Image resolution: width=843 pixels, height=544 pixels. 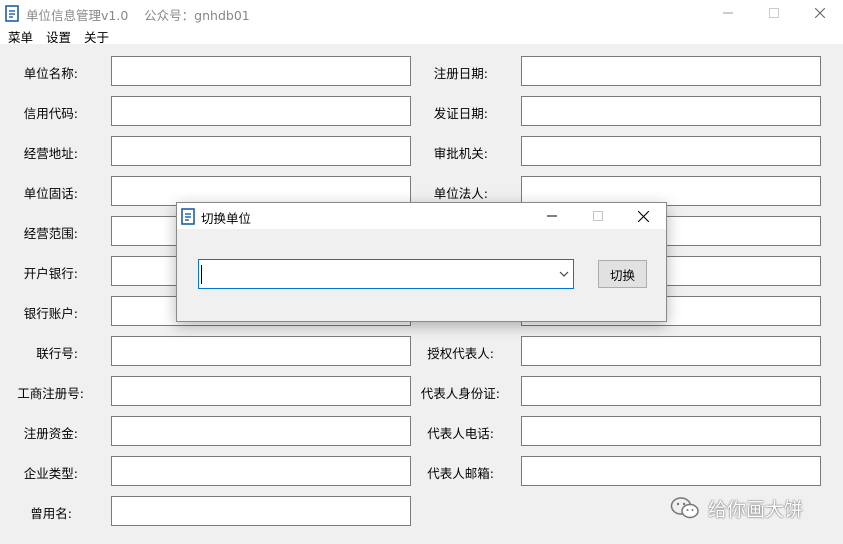 What do you see at coordinates (50, 393) in the screenshot?
I see `label-business-reg-no: 工商注册号:` at bounding box center [50, 393].